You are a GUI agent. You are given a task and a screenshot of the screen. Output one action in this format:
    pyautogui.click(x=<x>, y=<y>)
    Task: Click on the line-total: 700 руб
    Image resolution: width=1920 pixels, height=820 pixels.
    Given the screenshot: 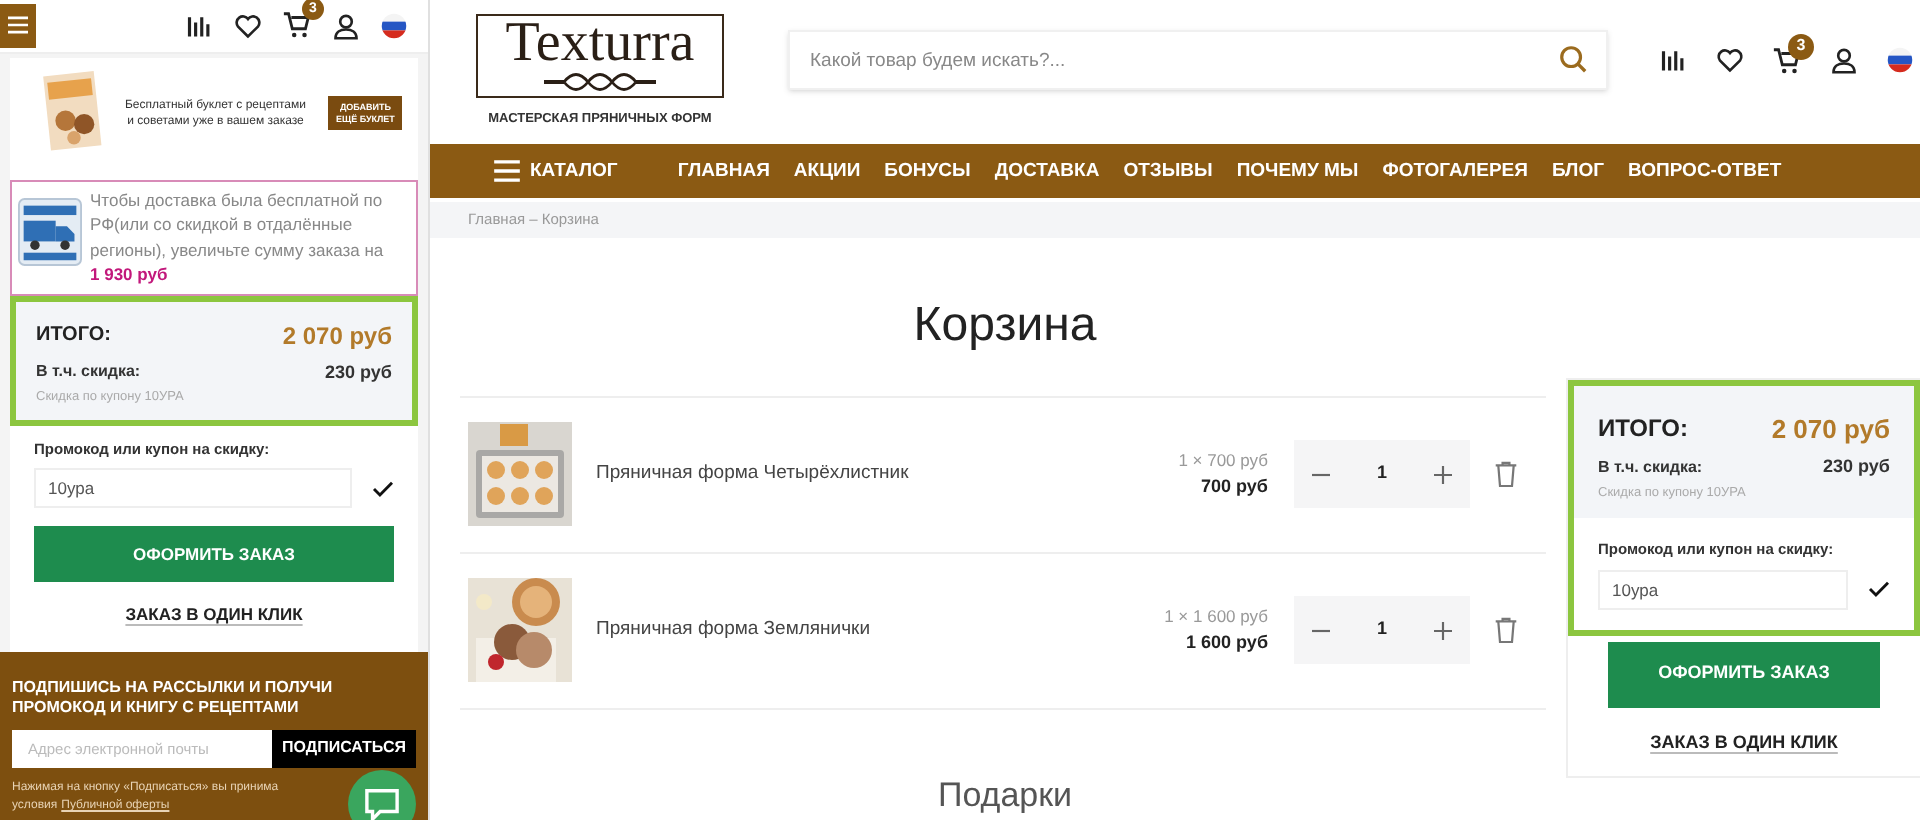 What is the action you would take?
    pyautogui.click(x=1234, y=486)
    